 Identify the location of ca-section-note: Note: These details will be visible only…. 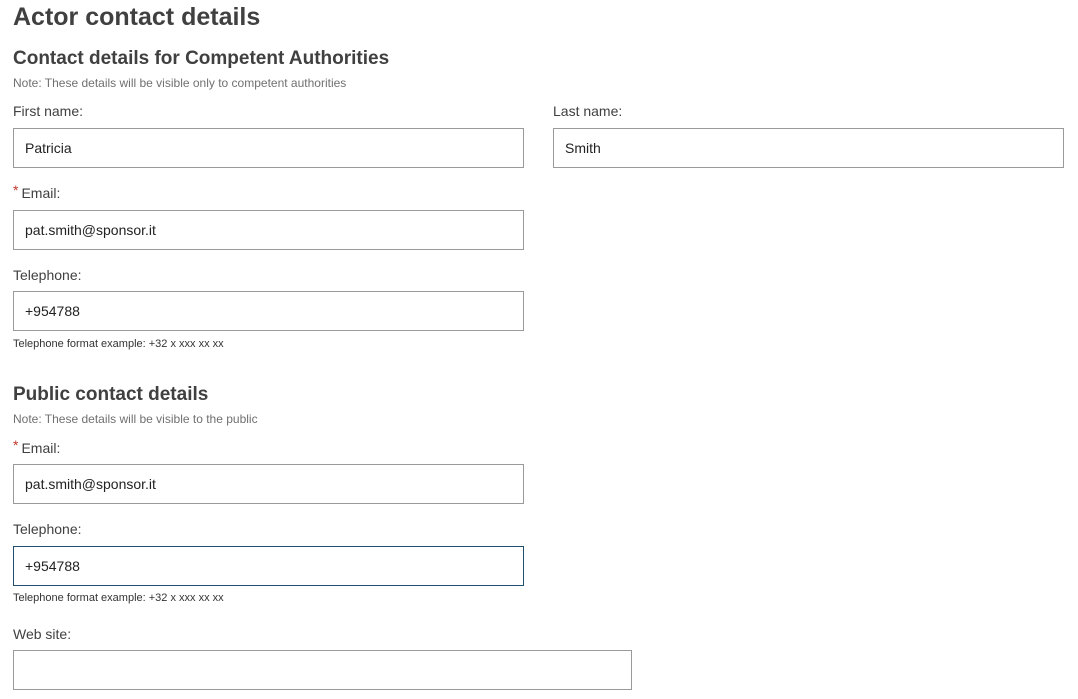
(180, 83).